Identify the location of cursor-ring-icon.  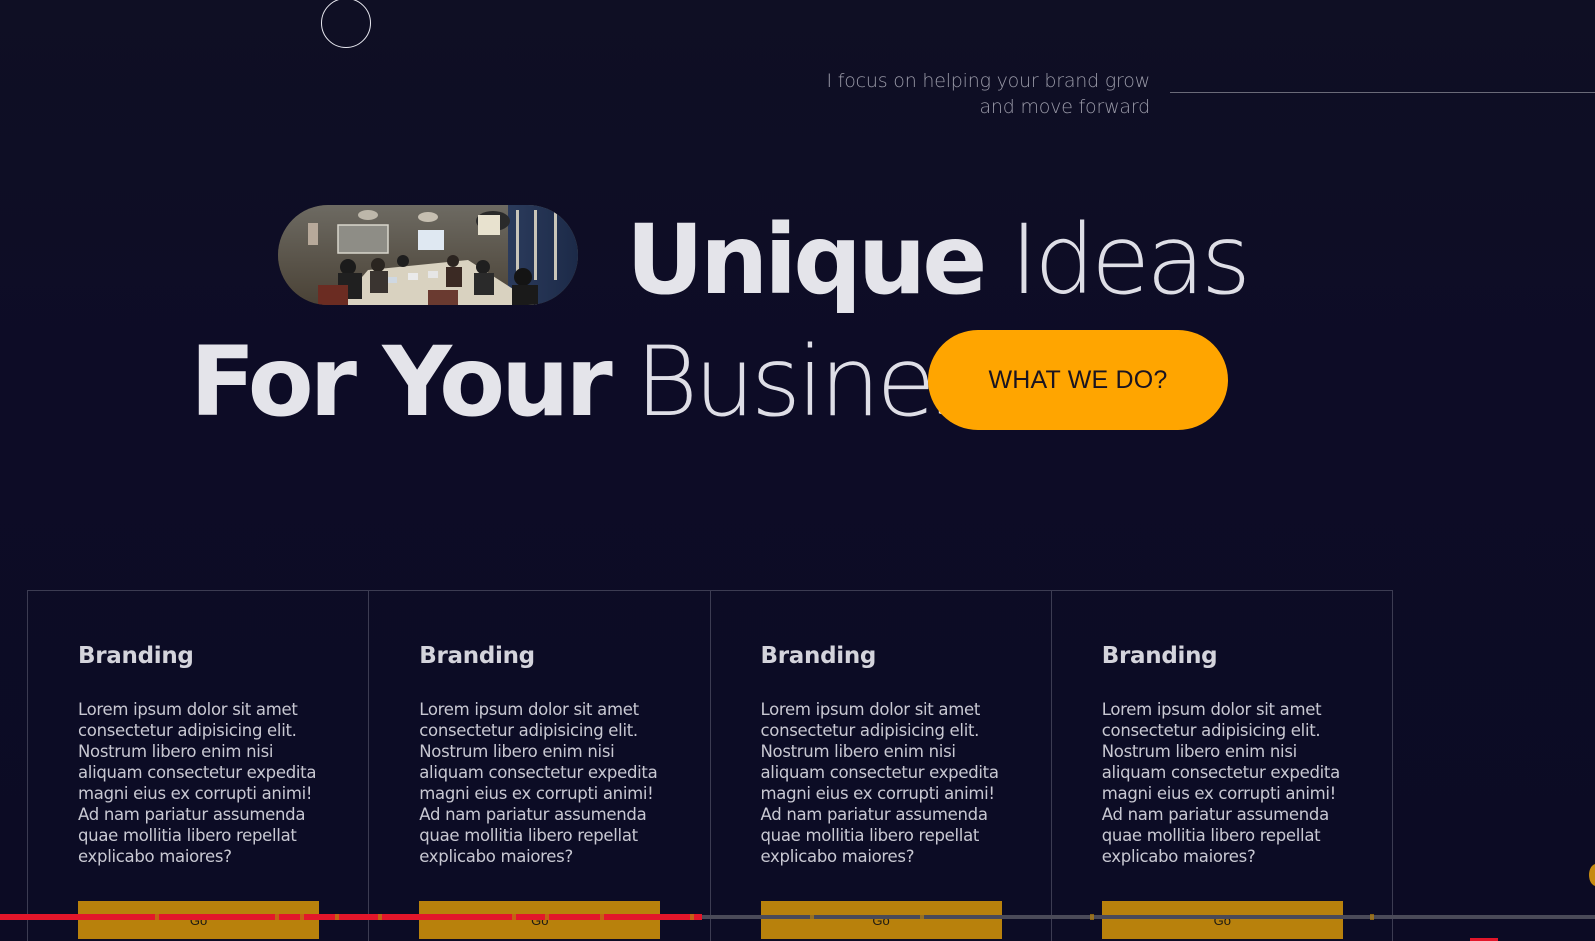
(346, 24).